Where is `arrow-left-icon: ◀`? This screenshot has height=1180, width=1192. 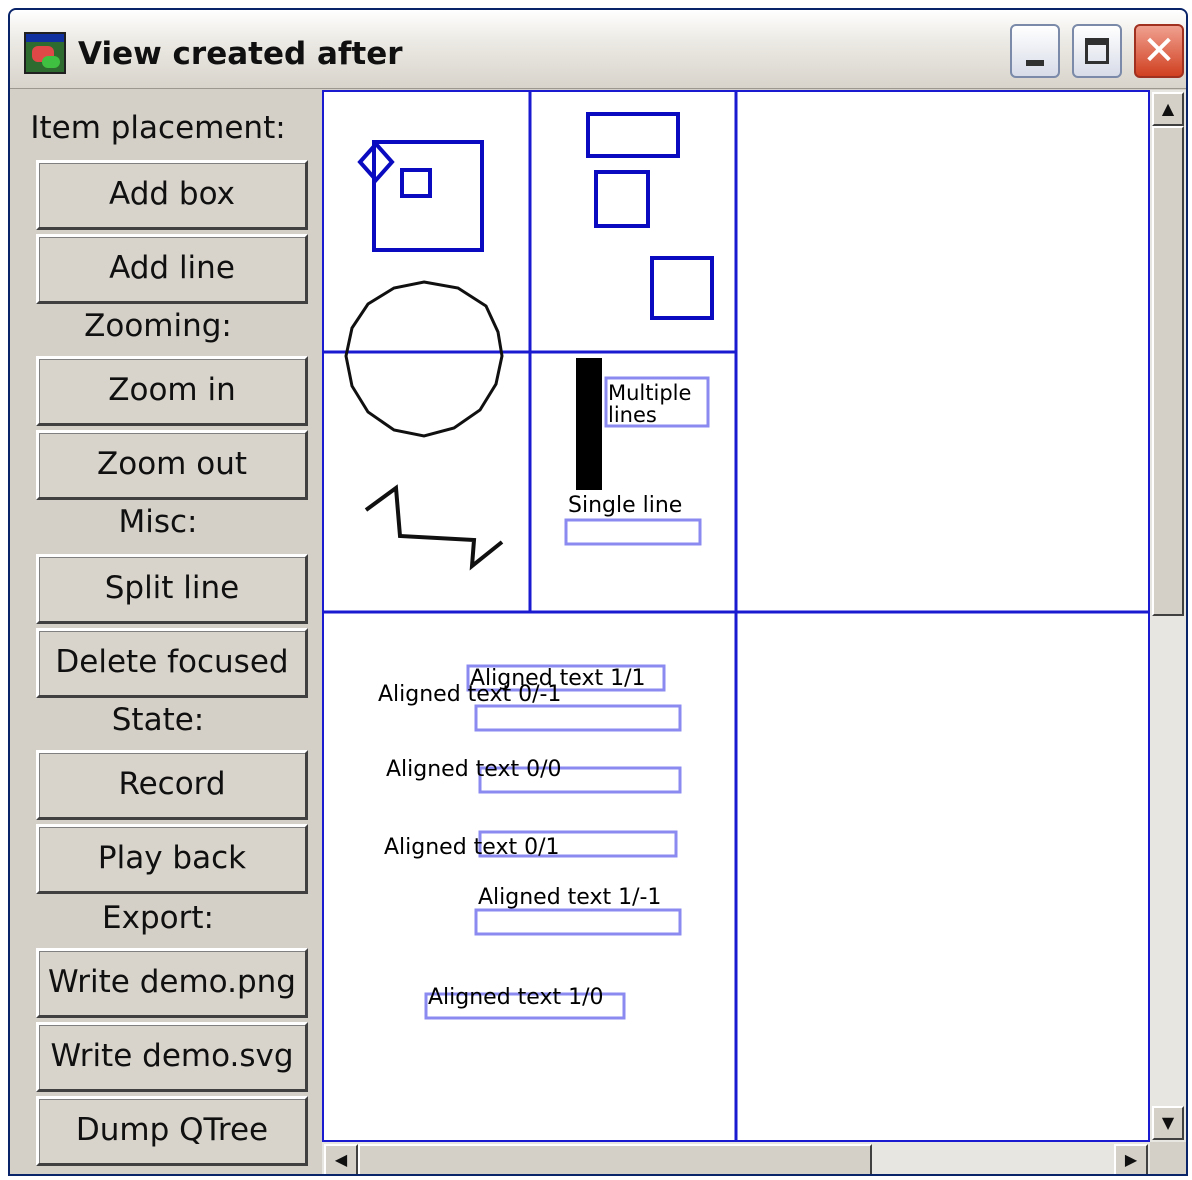 arrow-left-icon: ◀ is located at coordinates (341, 1159).